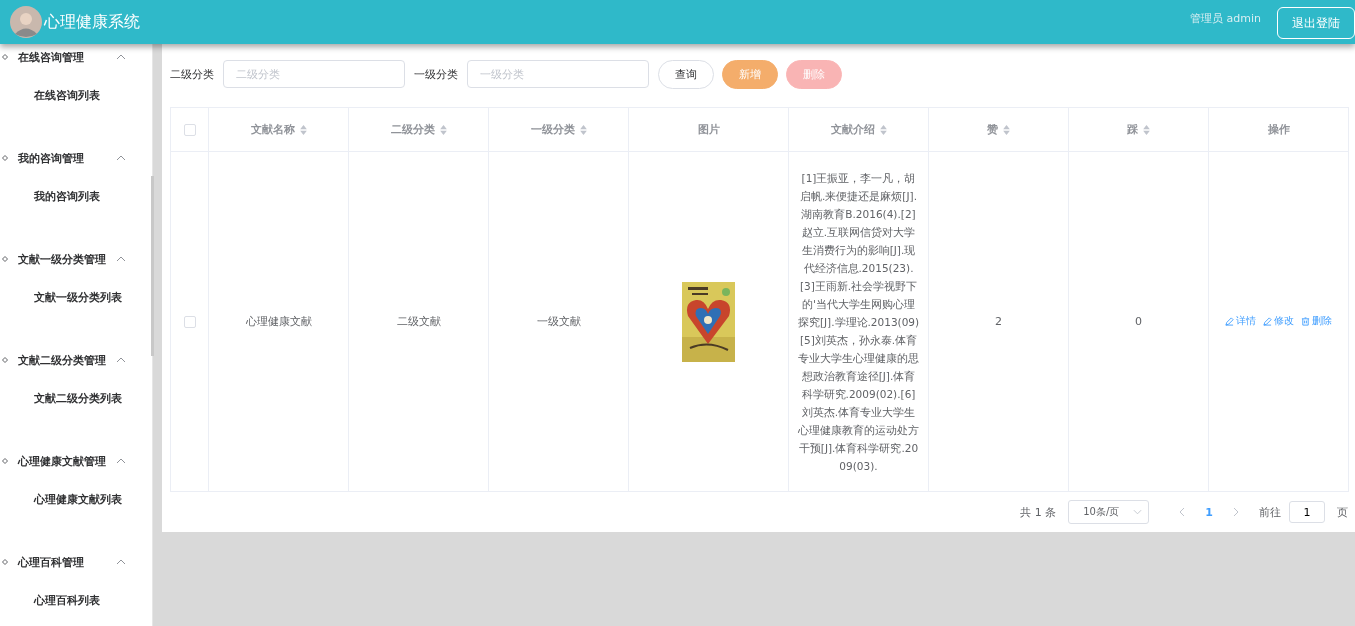  I want to click on menu-group: 在线咨询管理, so click(76, 57).